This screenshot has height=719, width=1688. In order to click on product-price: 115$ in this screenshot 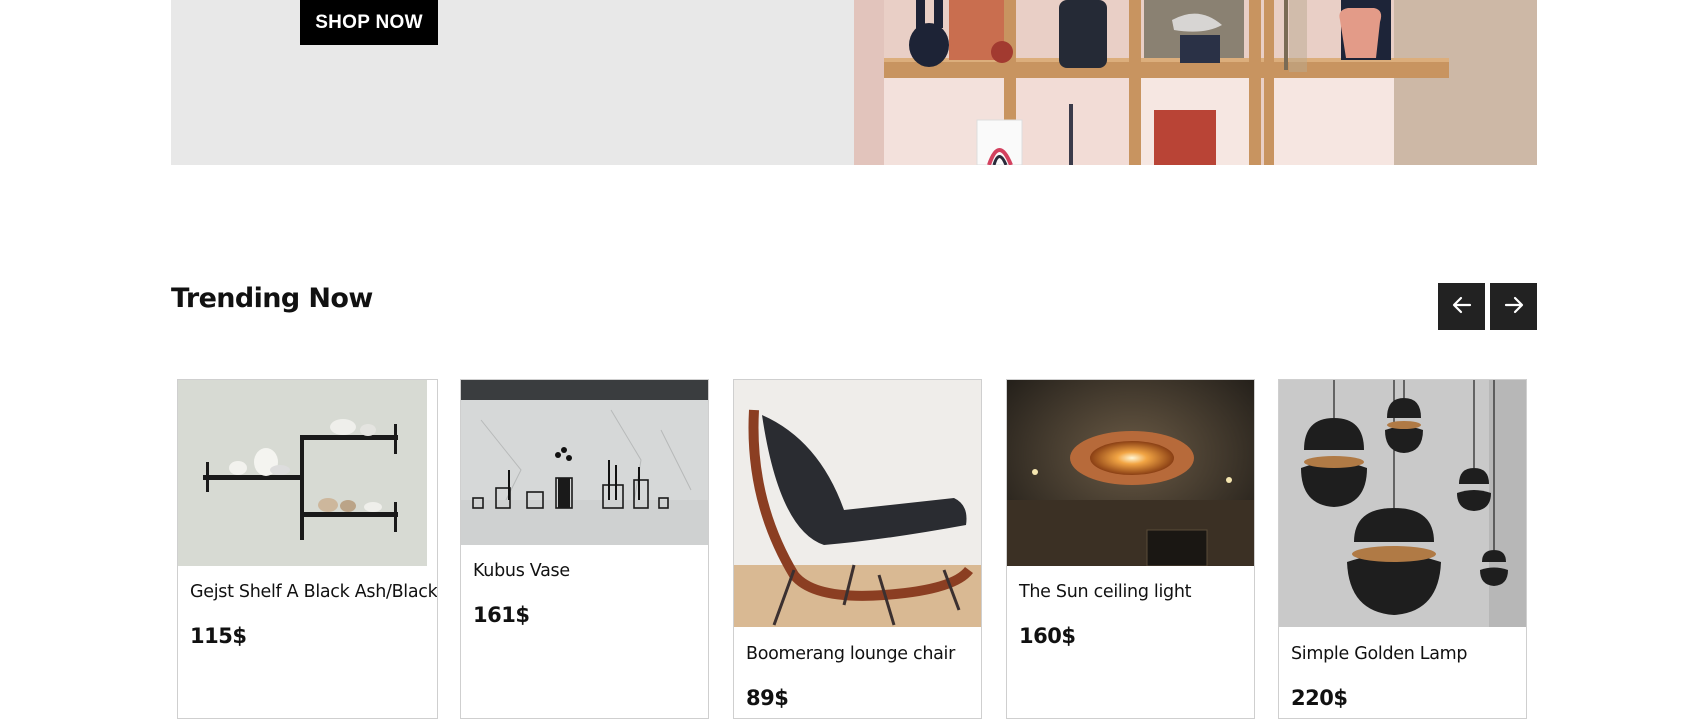, I will do `click(218, 636)`.